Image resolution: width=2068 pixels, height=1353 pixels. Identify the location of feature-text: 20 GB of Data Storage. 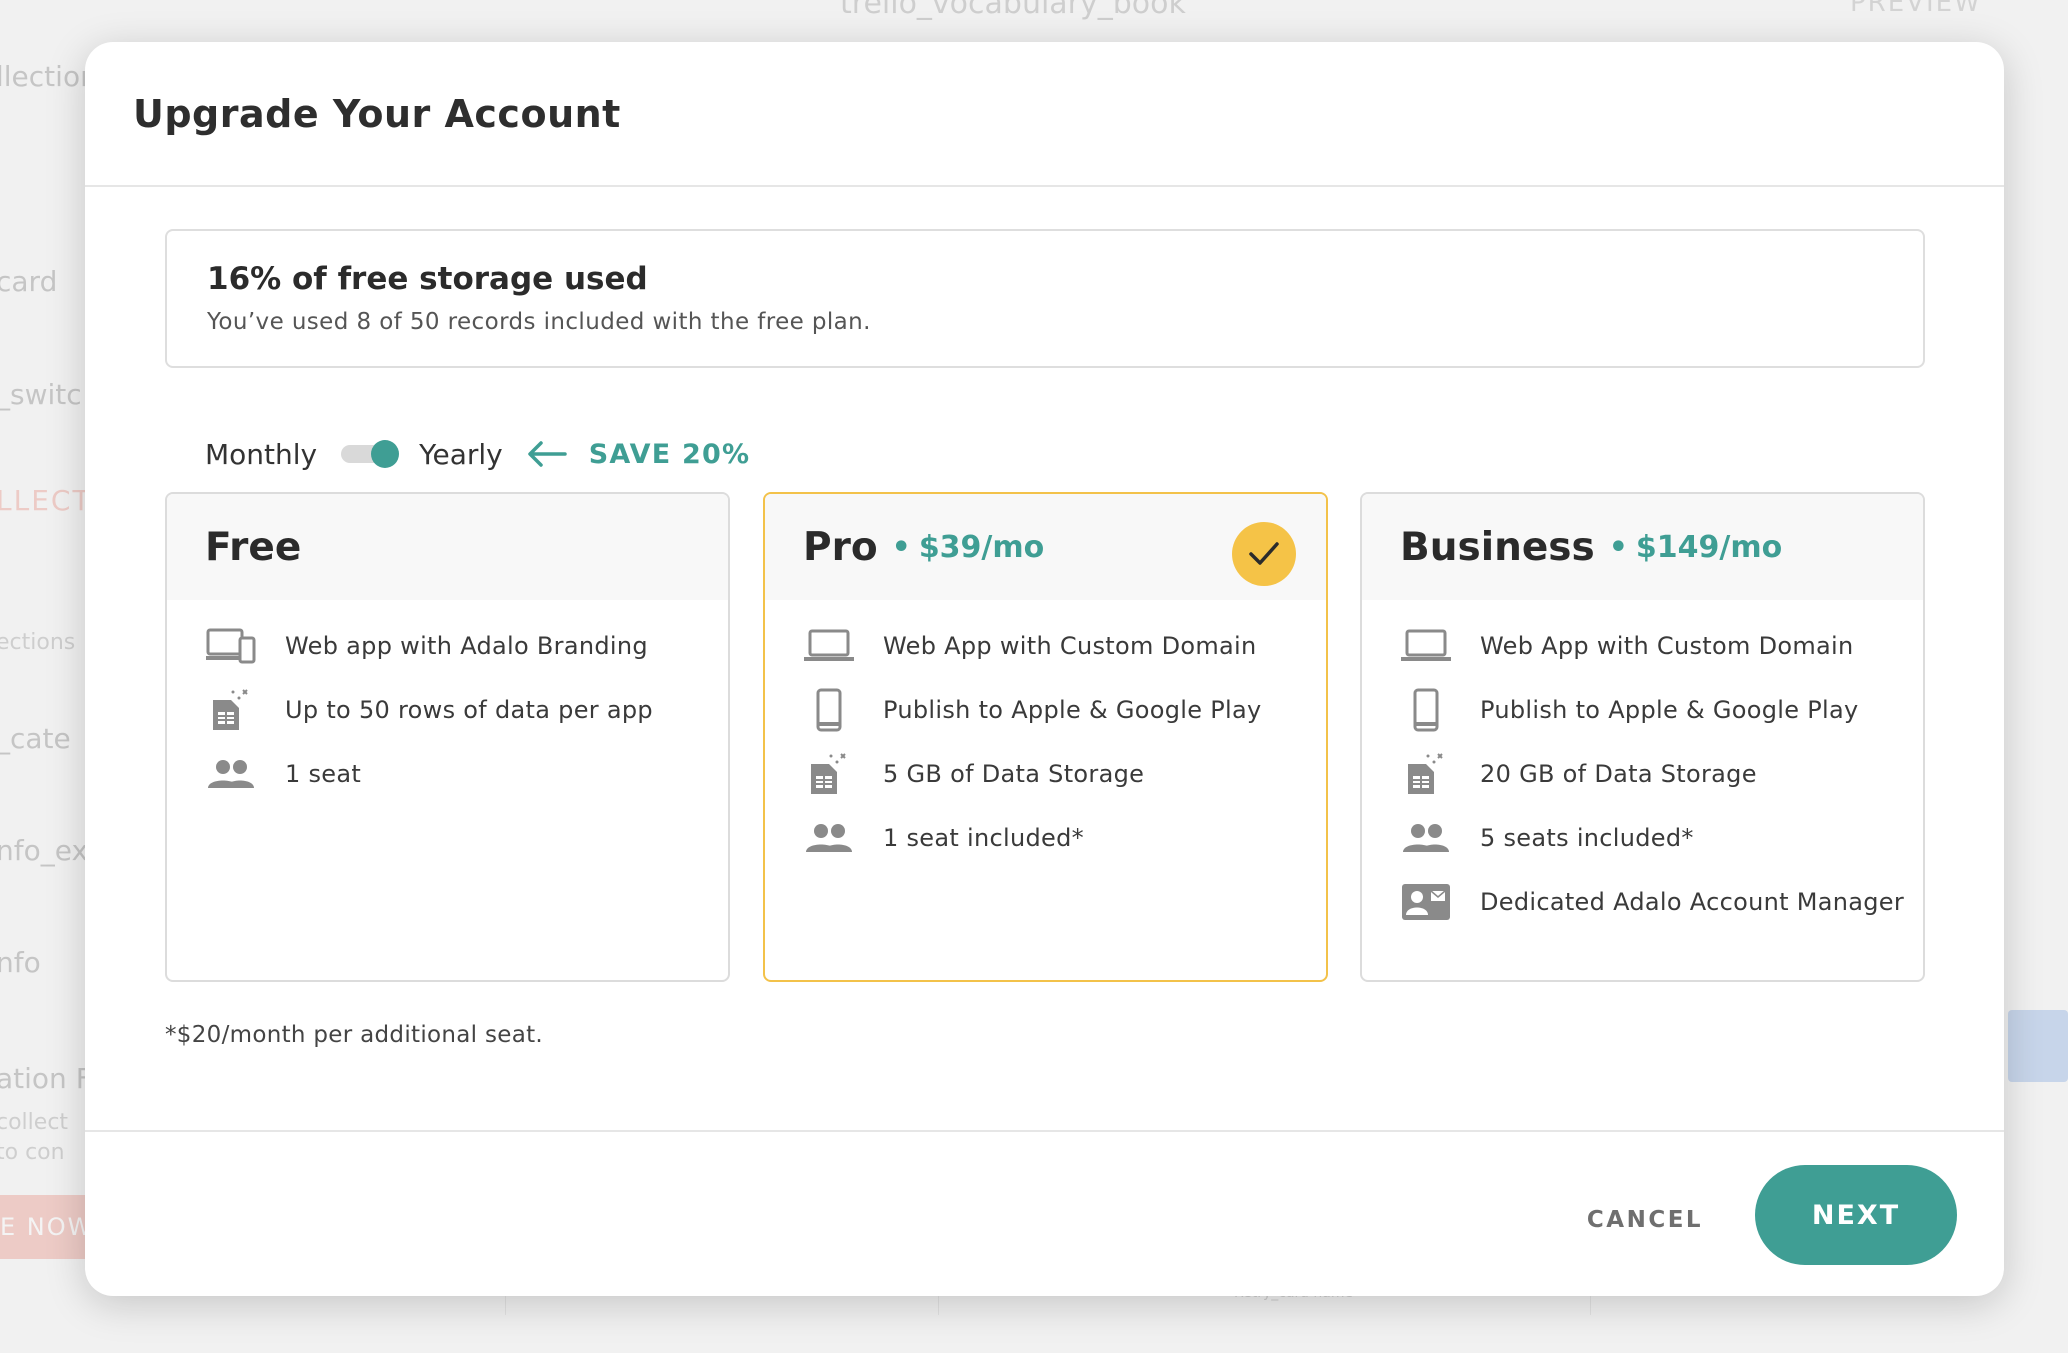
(1618, 774).